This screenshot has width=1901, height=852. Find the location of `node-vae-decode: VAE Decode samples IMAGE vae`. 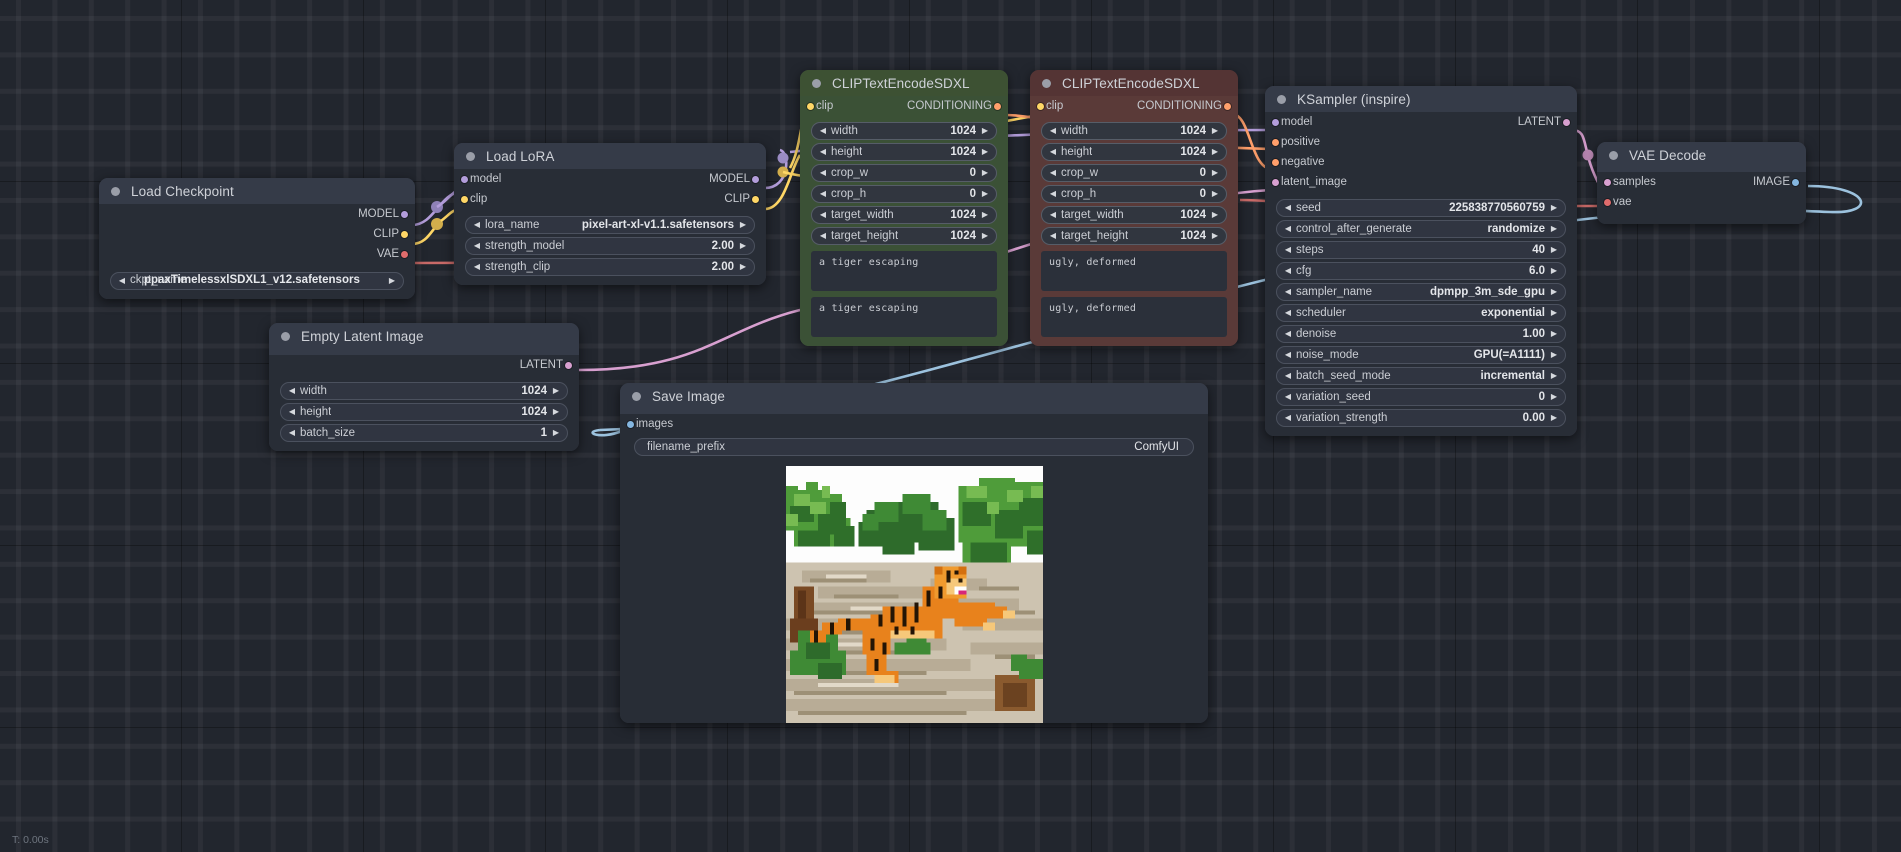

node-vae-decode: VAE Decode samples IMAGE vae is located at coordinates (1701, 183).